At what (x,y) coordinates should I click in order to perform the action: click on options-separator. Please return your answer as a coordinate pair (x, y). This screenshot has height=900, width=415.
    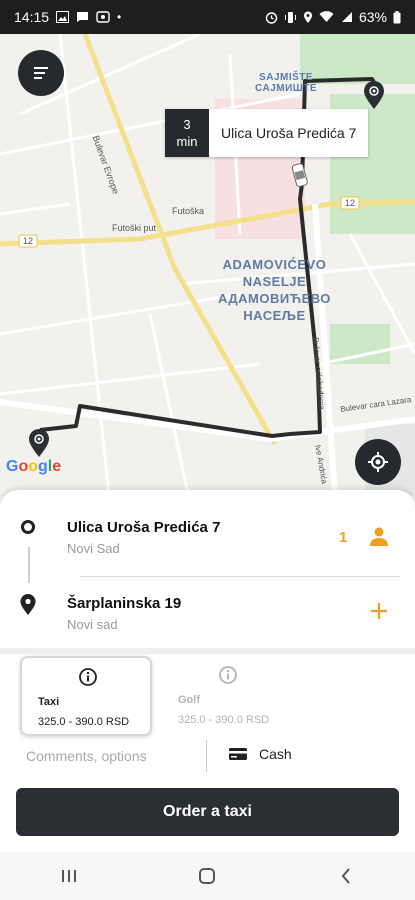
    Looking at the image, I should click on (206, 756).